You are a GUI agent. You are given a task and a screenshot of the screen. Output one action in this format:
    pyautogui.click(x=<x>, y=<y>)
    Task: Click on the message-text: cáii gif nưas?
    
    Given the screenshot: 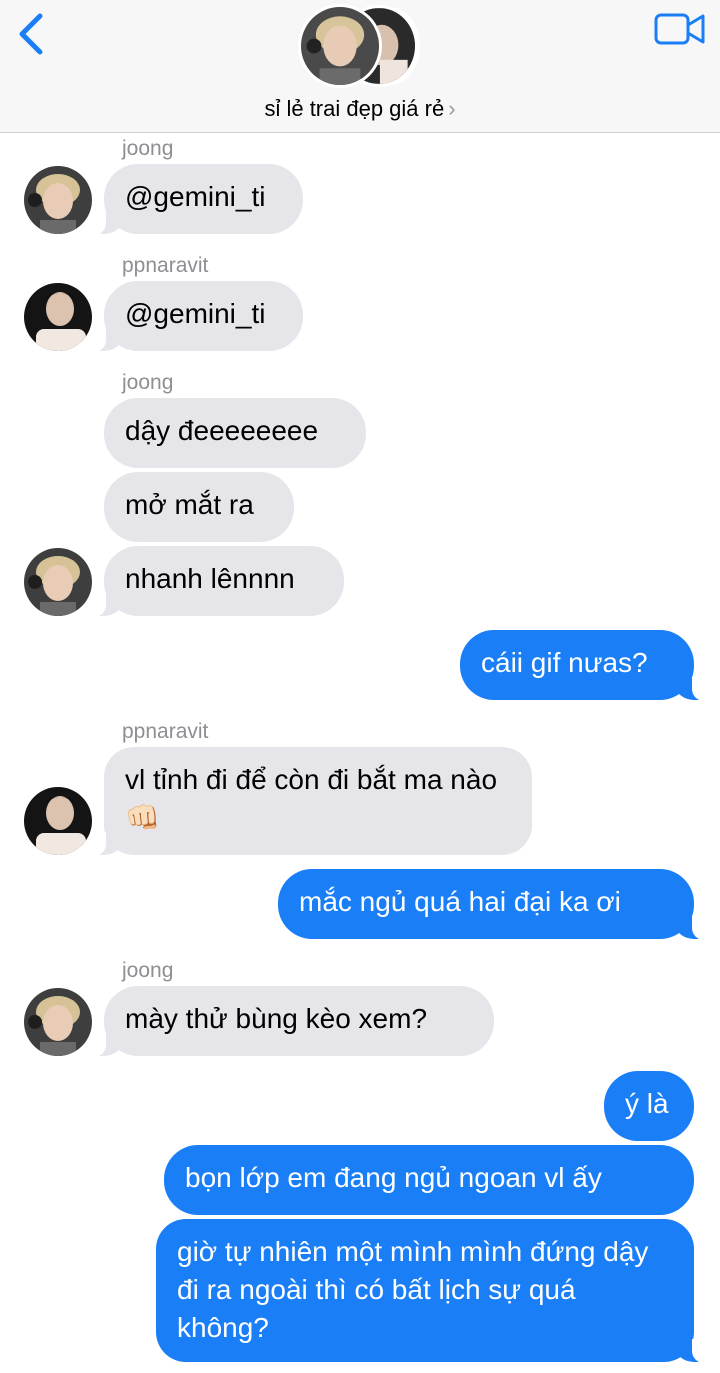 What is the action you would take?
    pyautogui.click(x=564, y=662)
    